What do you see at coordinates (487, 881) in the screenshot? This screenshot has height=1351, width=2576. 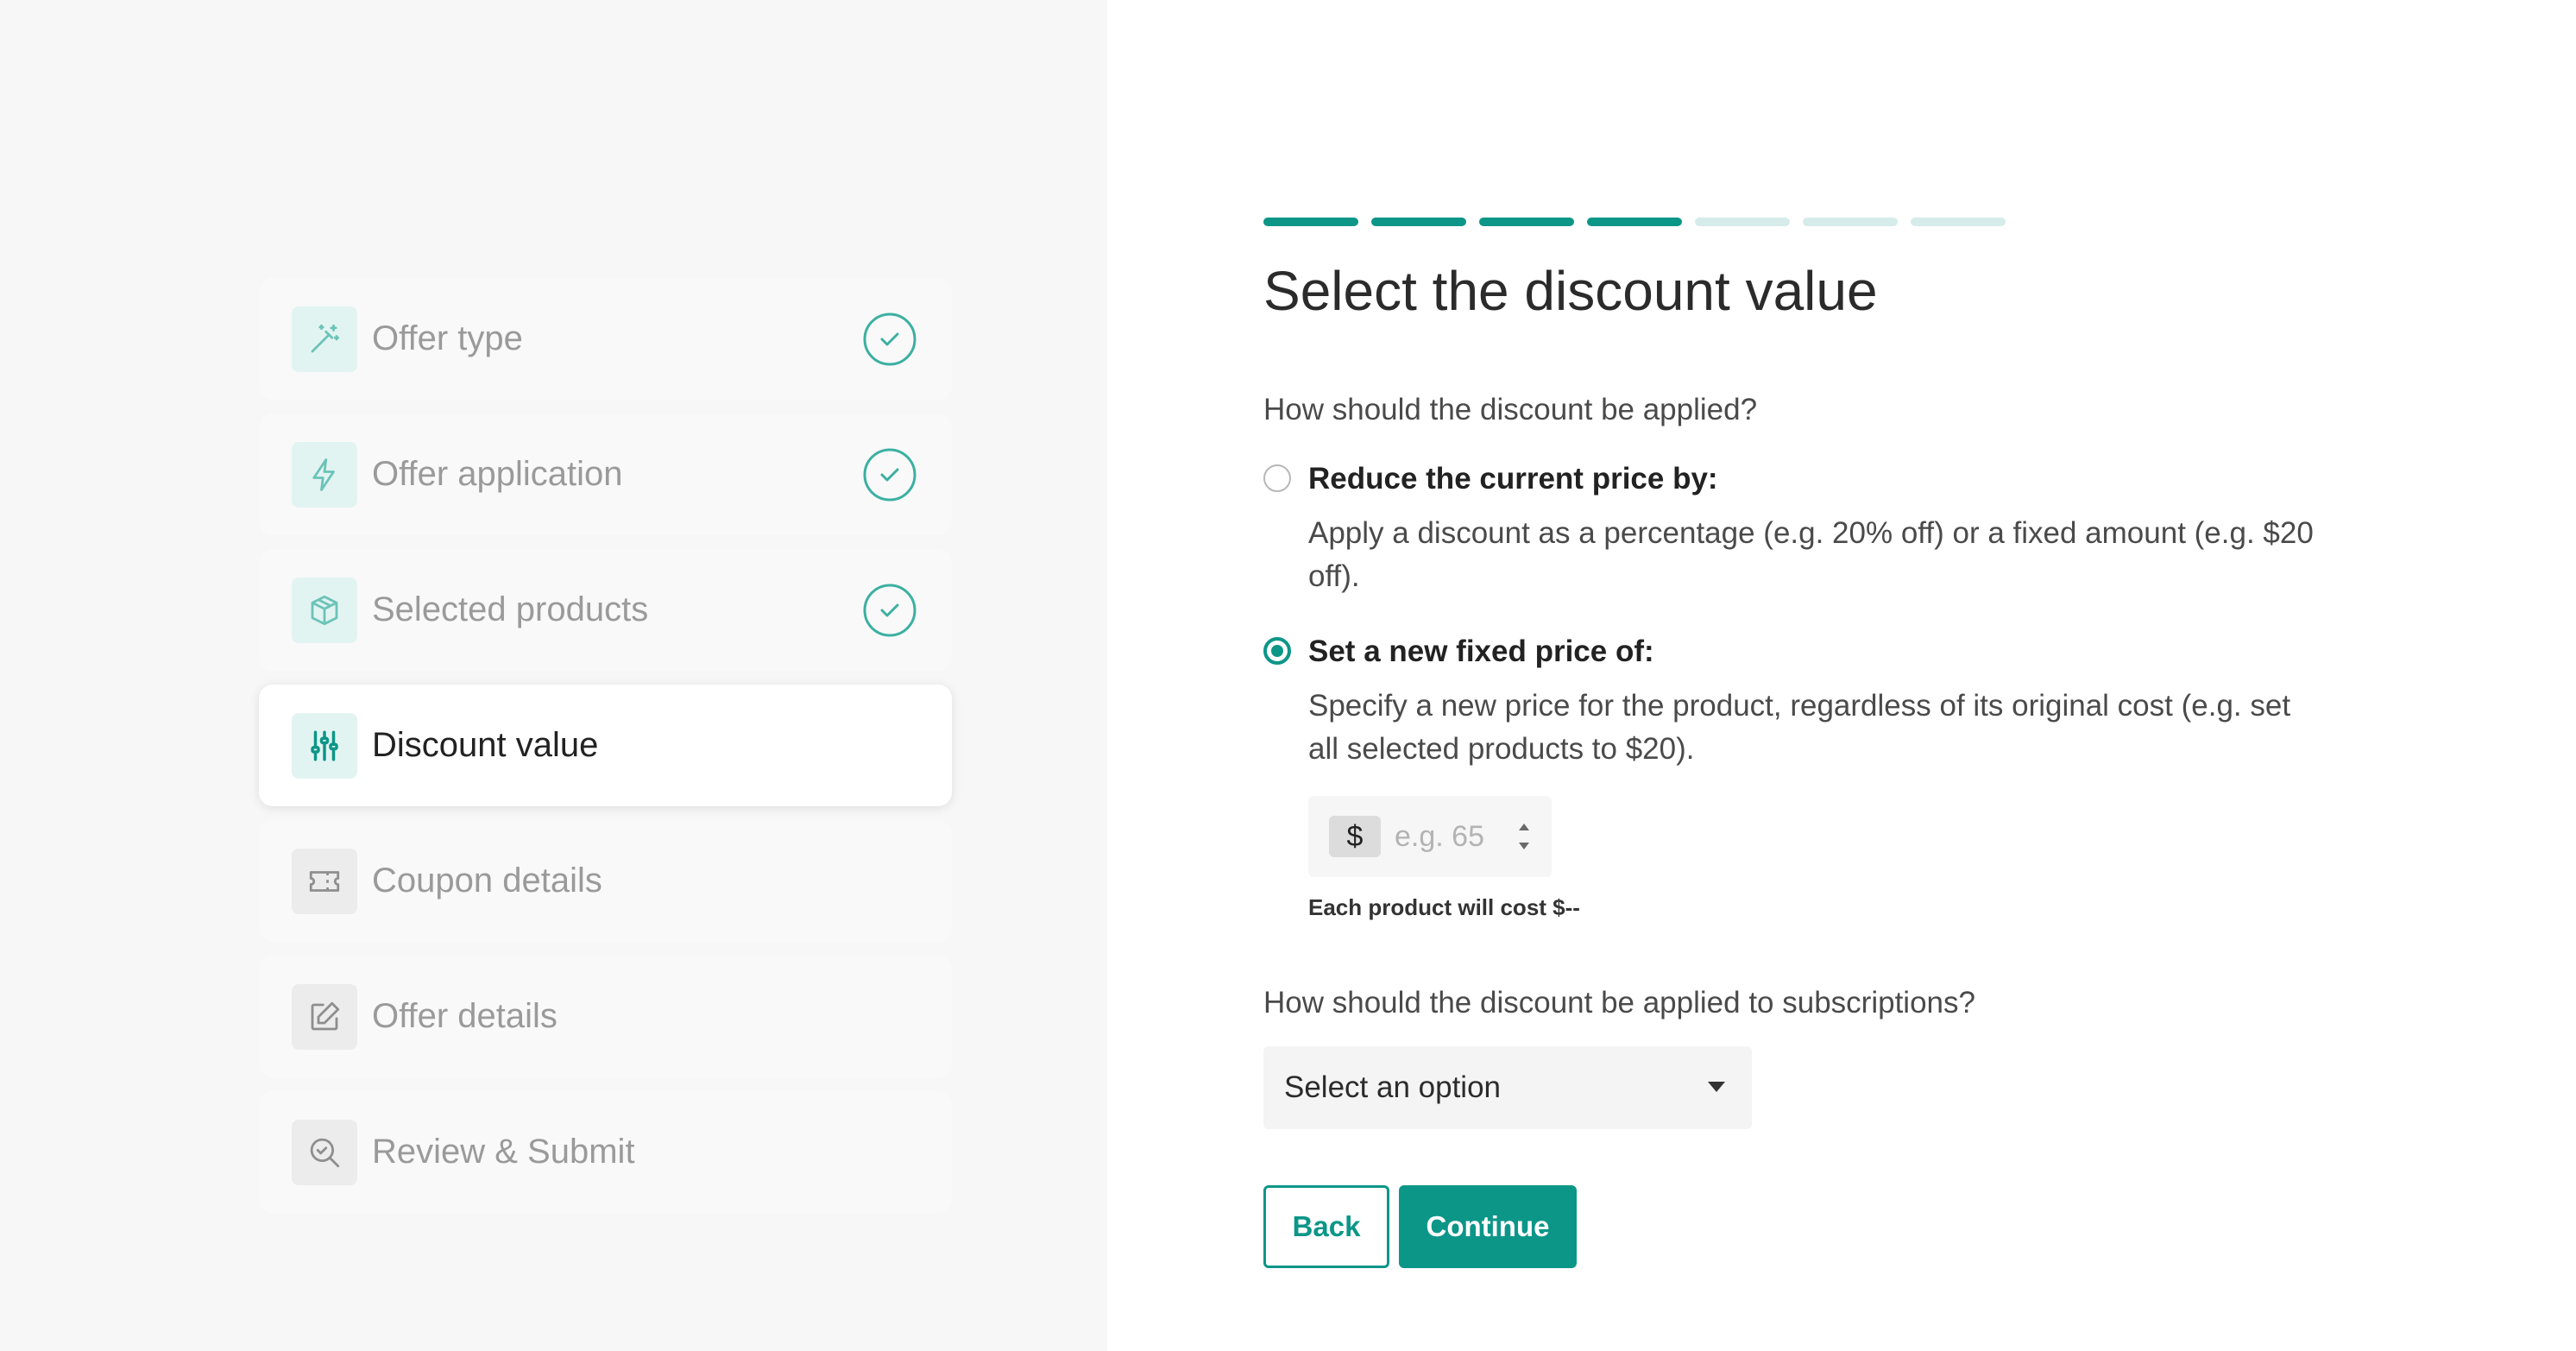 I see `step-label: Coupon details` at bounding box center [487, 881].